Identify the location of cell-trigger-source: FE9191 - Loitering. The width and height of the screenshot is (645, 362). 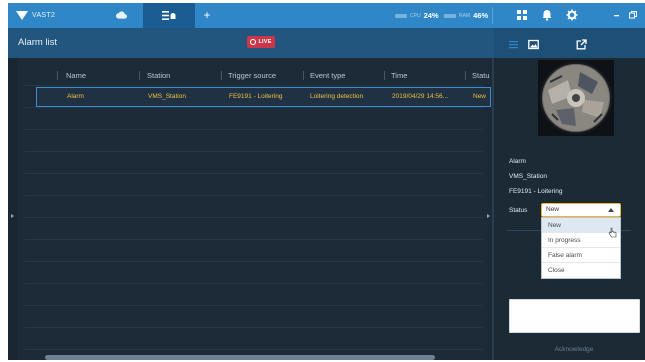
(256, 96).